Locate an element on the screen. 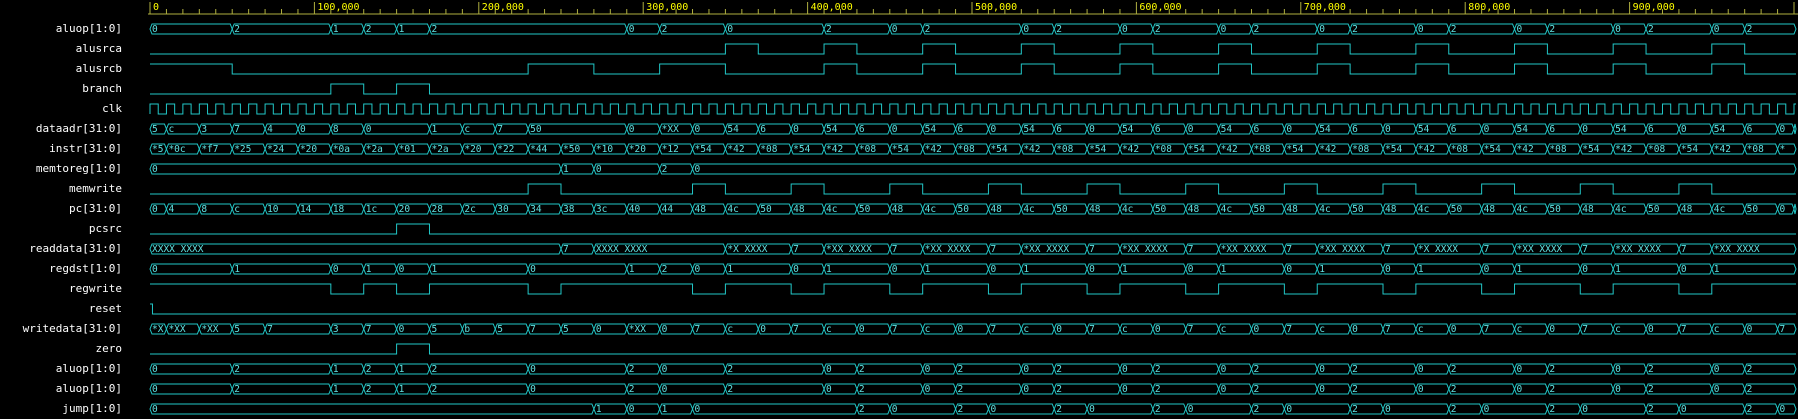  signal-name: regdst[1:0] is located at coordinates (85, 269).